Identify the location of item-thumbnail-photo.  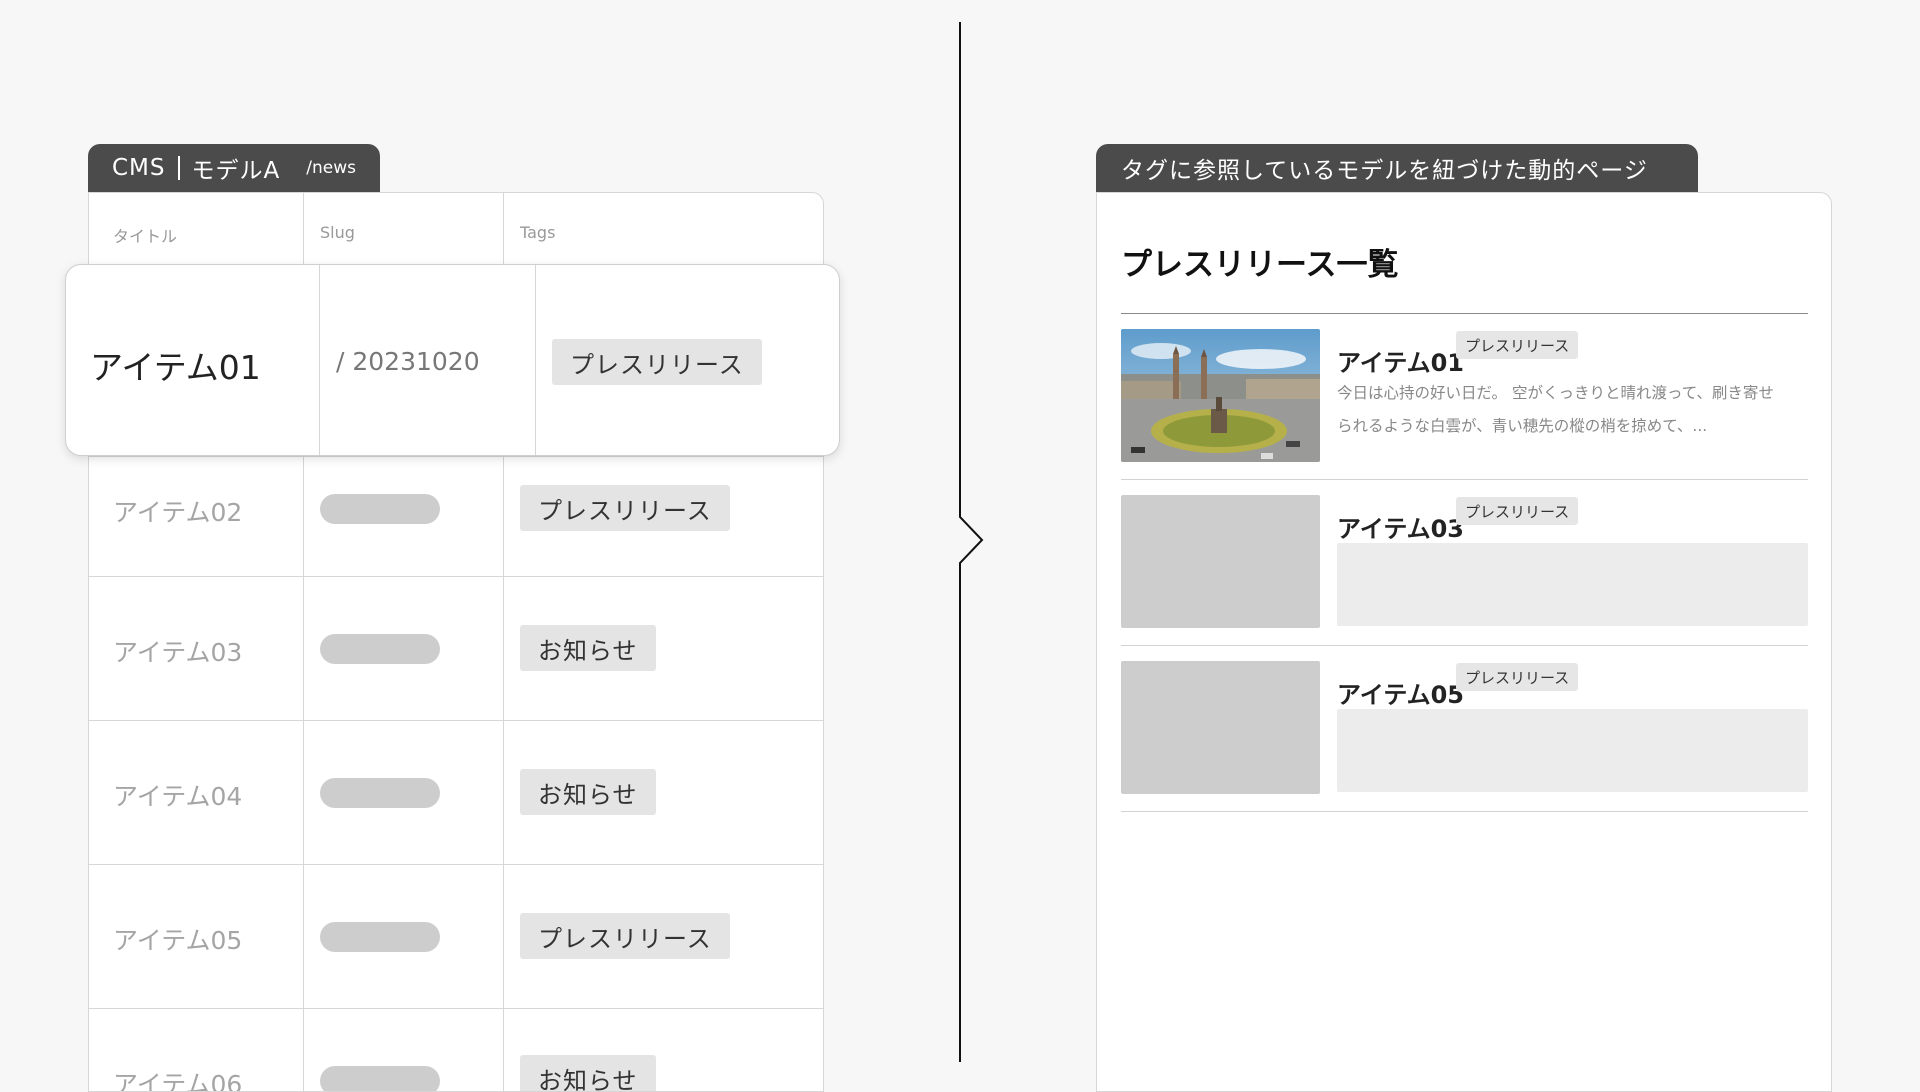
(1220, 395).